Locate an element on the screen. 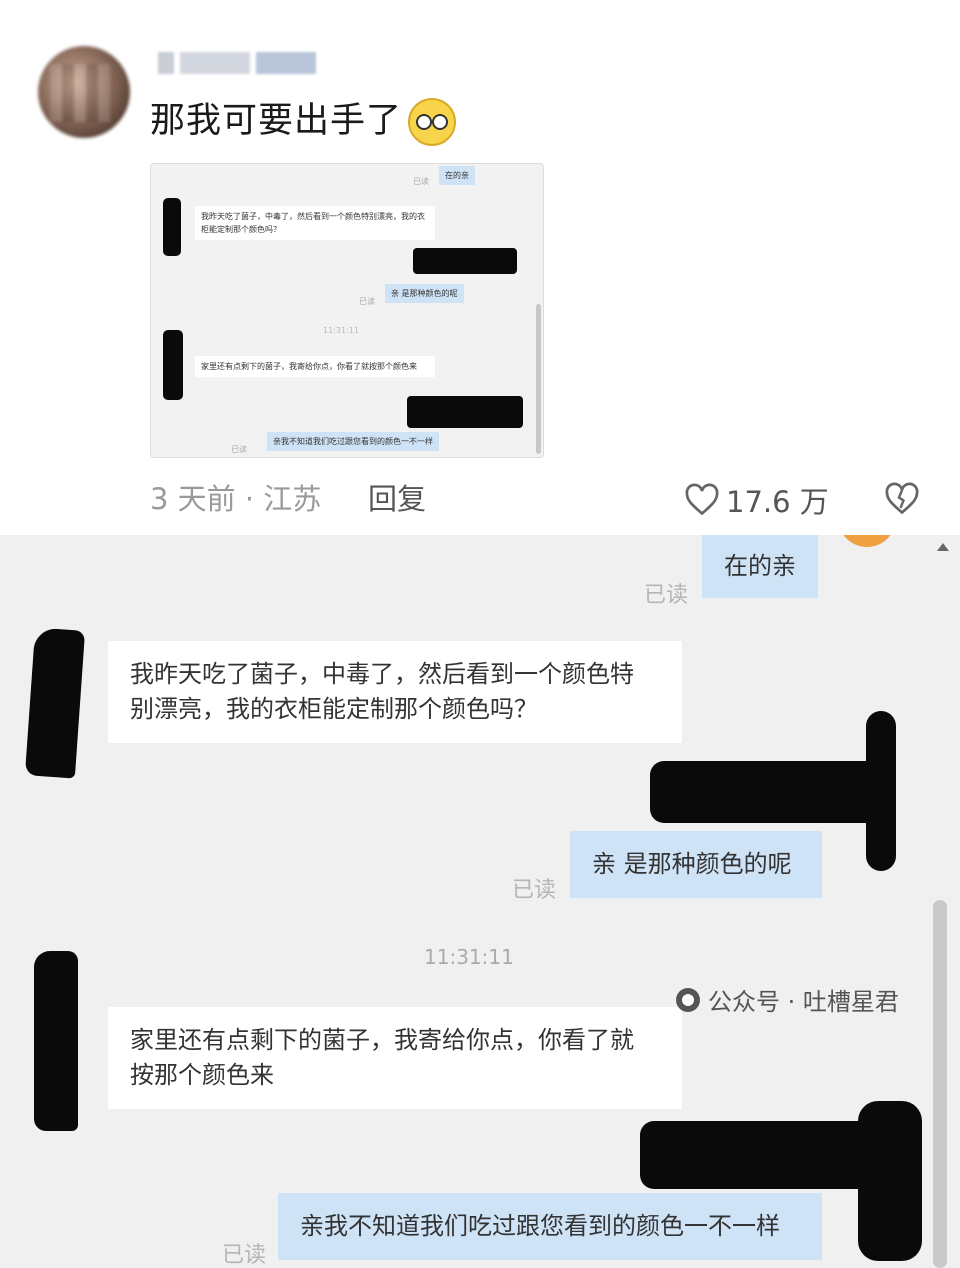 Image resolution: width=960 pixels, height=1268 pixels. watermark: 公众号 · 吐槽星君 is located at coordinates (787, 999).